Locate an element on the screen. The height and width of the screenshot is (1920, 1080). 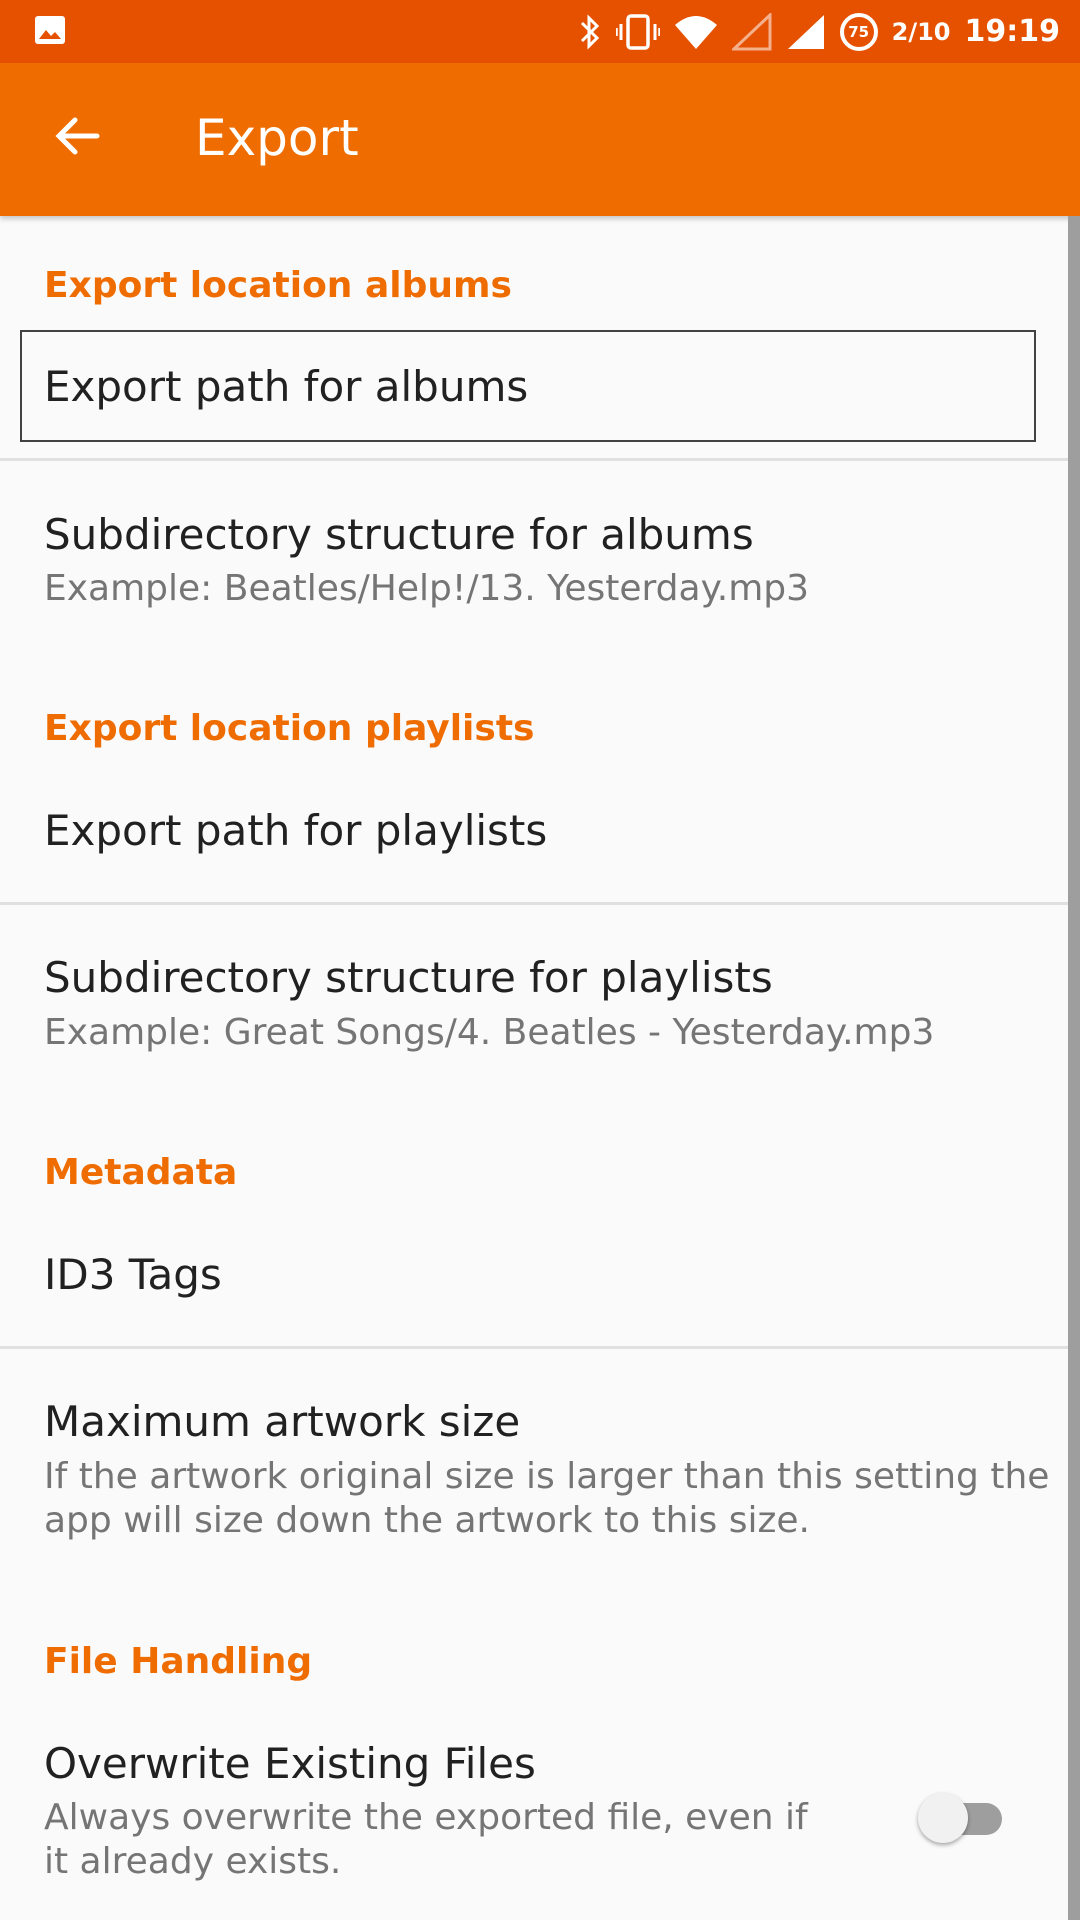
arrow-left-icon is located at coordinates (77, 138).